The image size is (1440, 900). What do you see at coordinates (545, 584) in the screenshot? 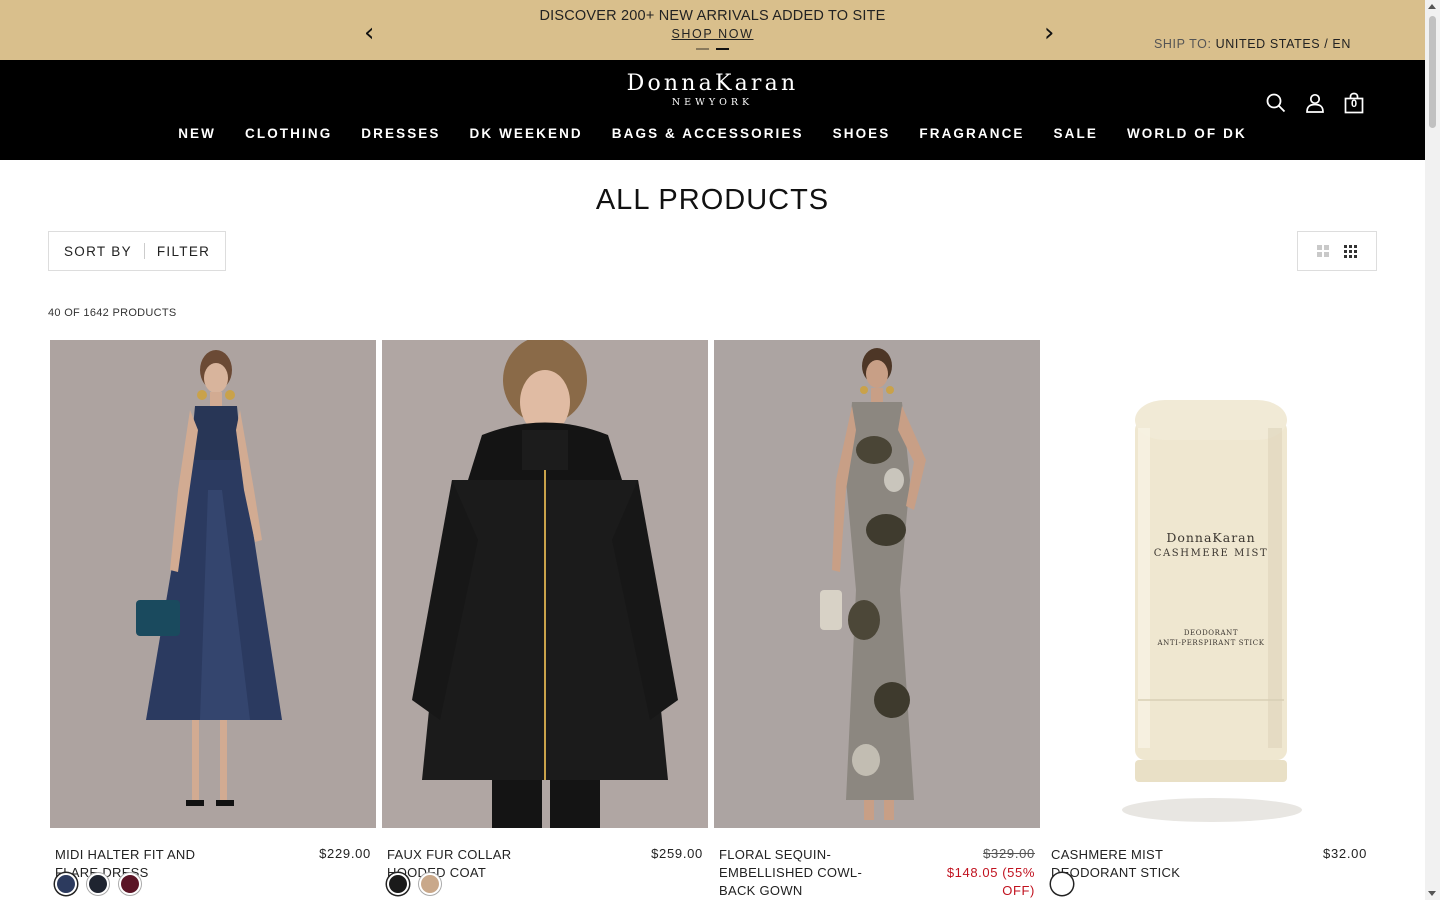
I see `black-hooded-coat-photo` at bounding box center [545, 584].